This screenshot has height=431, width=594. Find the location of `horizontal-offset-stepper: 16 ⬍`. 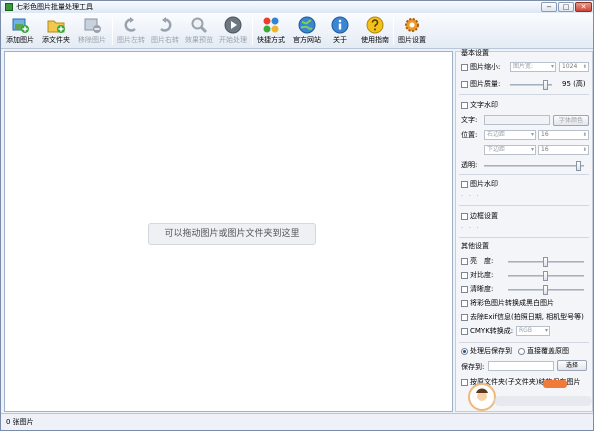

horizontal-offset-stepper: 16 ⬍ is located at coordinates (563, 135).